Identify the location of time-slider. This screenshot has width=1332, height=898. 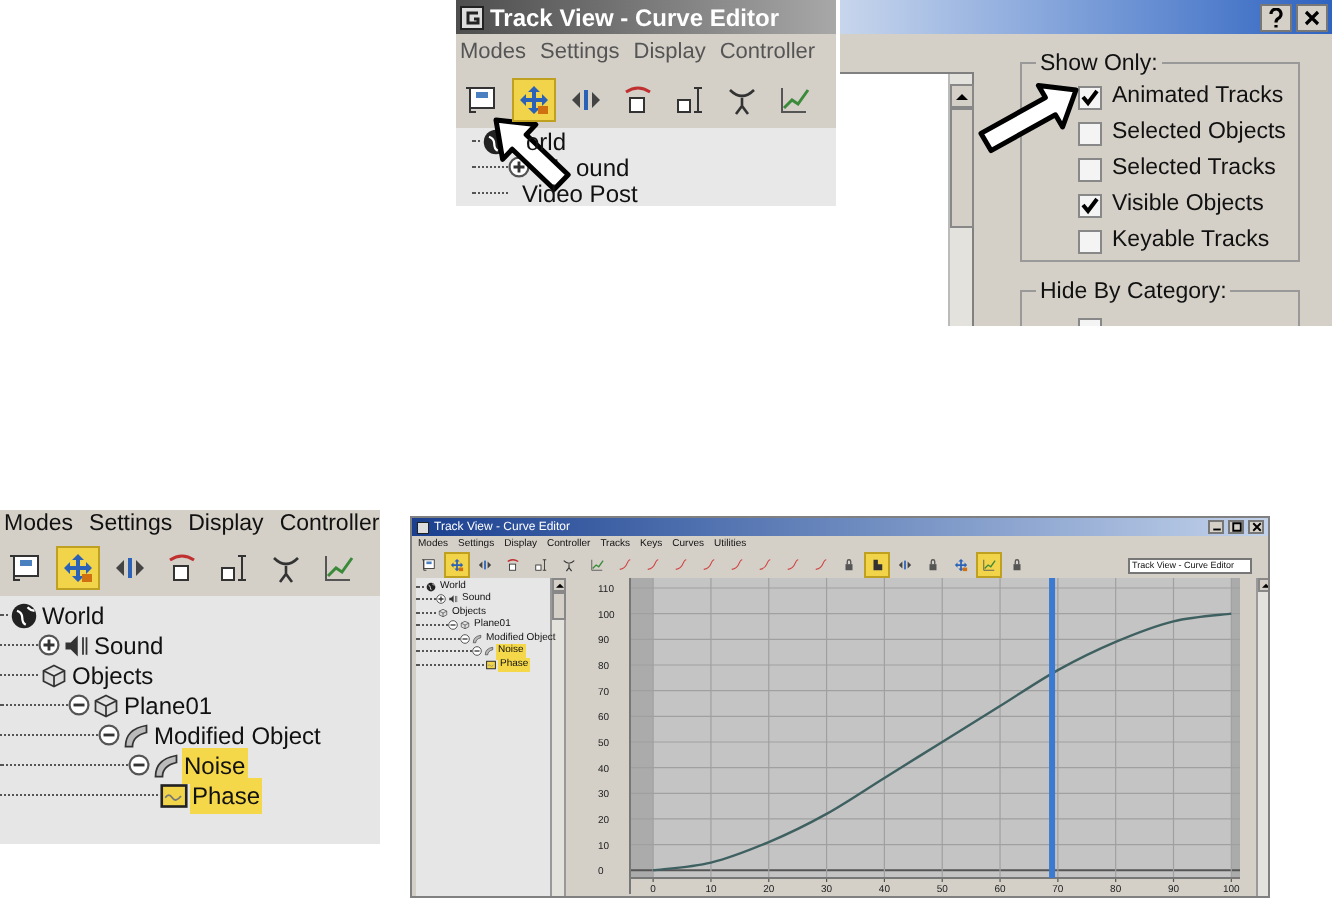
(1052, 728).